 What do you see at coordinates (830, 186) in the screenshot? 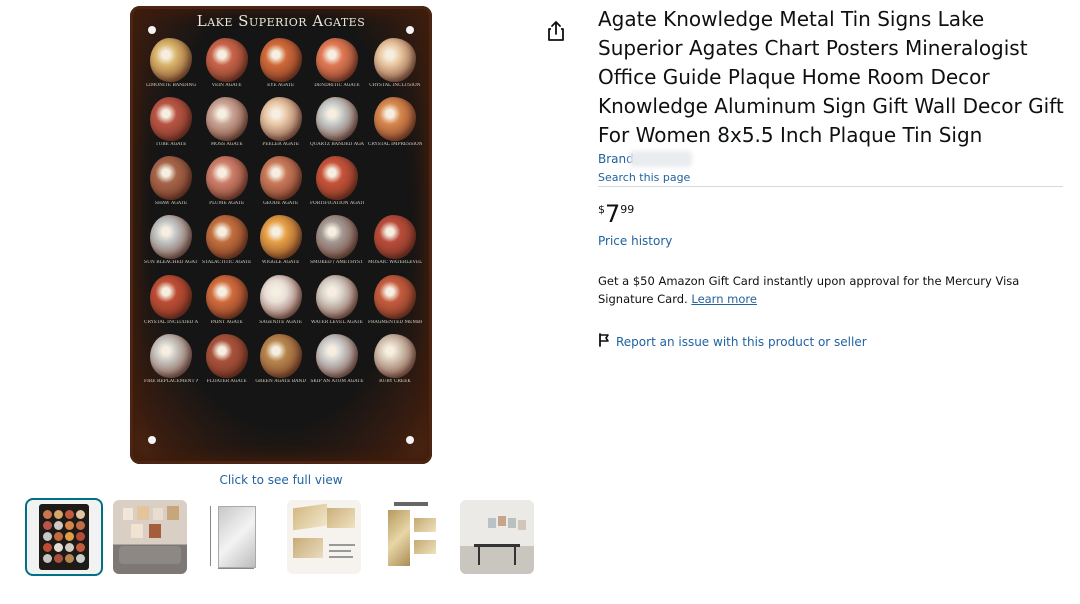
I see `divider` at bounding box center [830, 186].